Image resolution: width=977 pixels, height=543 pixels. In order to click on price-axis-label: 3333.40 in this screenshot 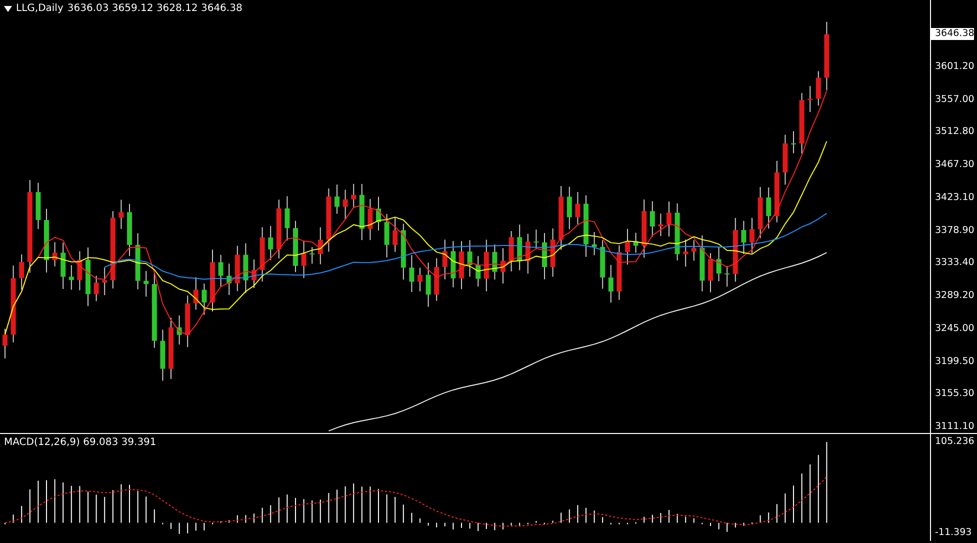, I will do `click(954, 263)`.